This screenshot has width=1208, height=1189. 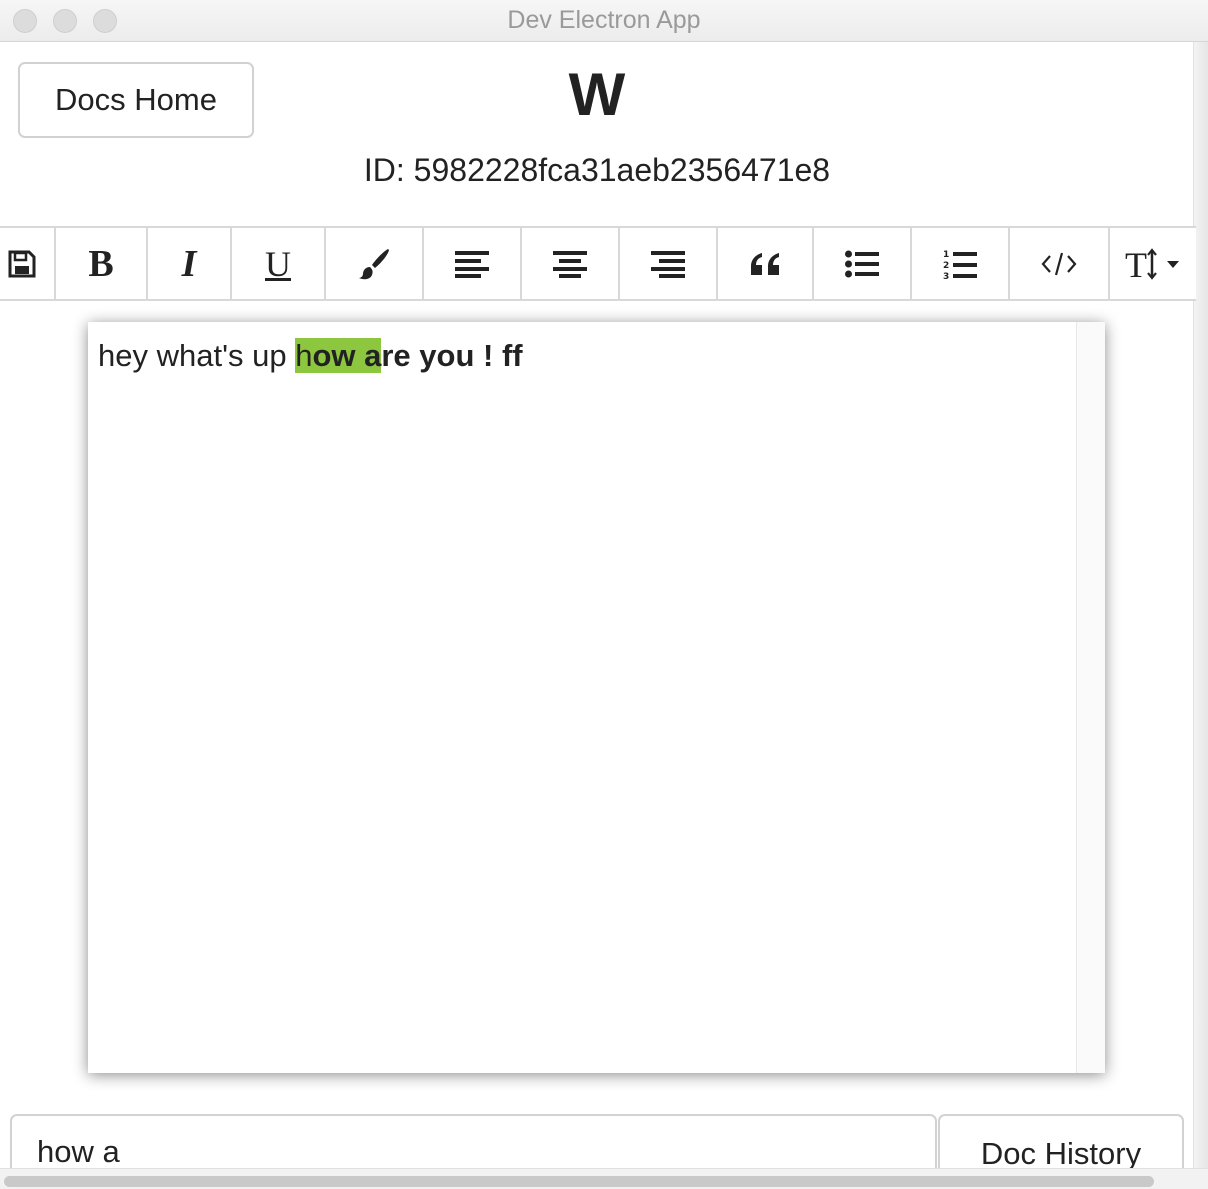 I want to click on align-right-button, so click(x=669, y=263).